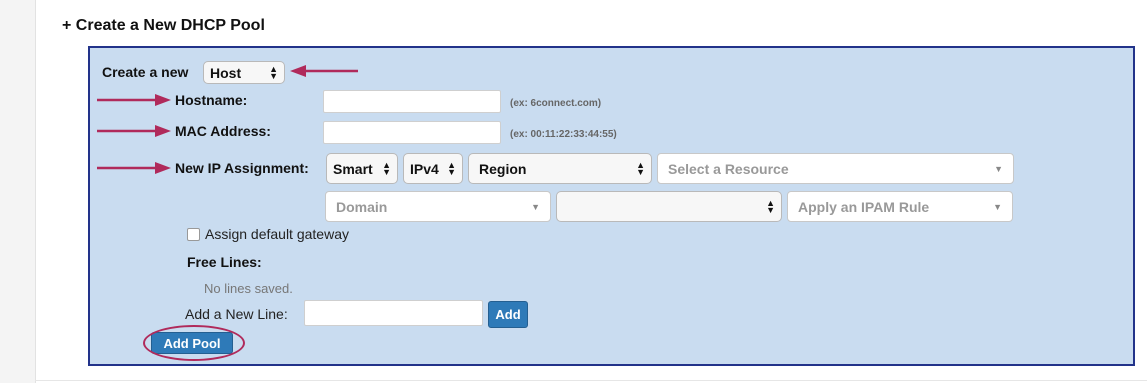 The image size is (1147, 383). What do you see at coordinates (563, 134) in the screenshot?
I see `mac-address-hint: (ex: 00:11:22:33:44:55)` at bounding box center [563, 134].